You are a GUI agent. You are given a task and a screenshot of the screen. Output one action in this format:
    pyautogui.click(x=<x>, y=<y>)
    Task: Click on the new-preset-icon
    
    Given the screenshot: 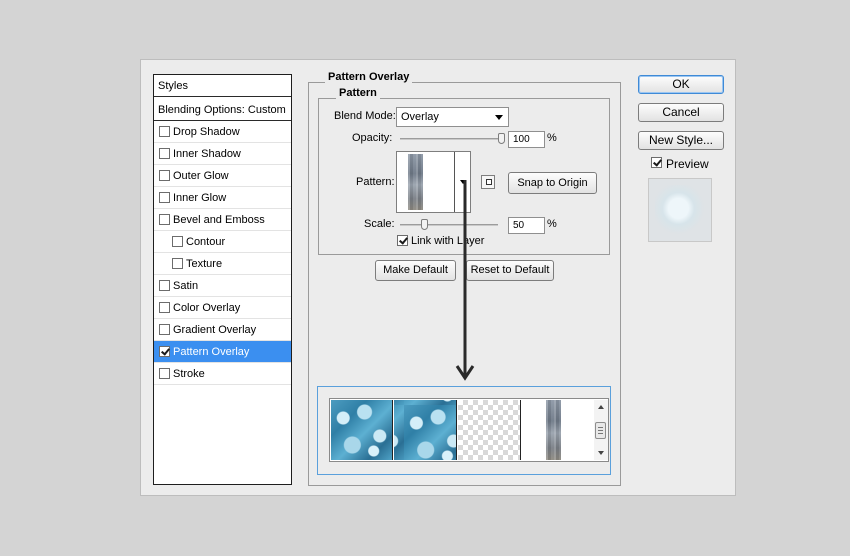 What is the action you would take?
    pyautogui.click(x=488, y=182)
    